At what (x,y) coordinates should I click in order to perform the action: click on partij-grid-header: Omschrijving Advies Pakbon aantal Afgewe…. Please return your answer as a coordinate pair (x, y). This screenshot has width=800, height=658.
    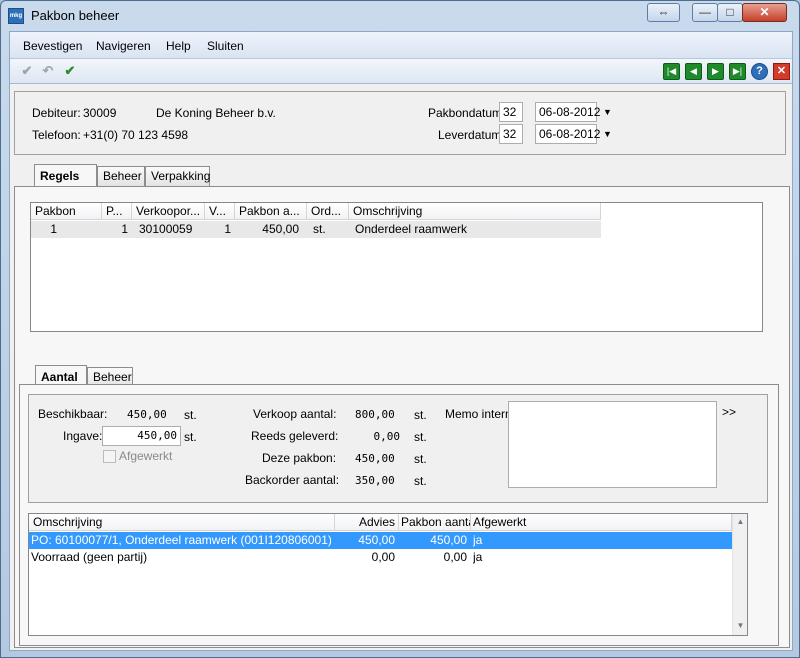
    Looking at the image, I should click on (380, 522).